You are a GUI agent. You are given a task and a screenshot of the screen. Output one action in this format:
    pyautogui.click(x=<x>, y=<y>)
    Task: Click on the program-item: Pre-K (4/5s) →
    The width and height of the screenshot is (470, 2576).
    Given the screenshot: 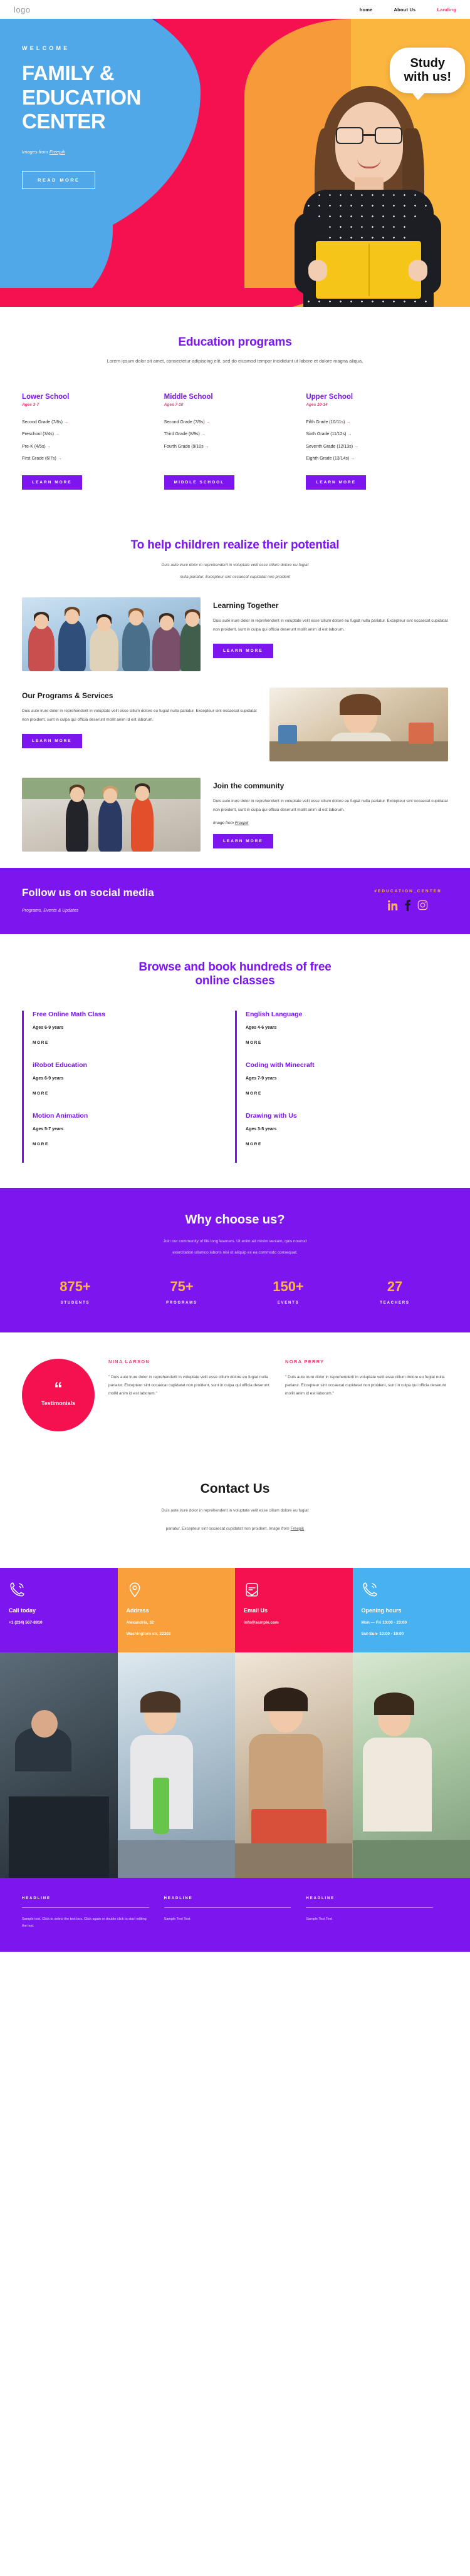 What is the action you would take?
    pyautogui.click(x=86, y=447)
    